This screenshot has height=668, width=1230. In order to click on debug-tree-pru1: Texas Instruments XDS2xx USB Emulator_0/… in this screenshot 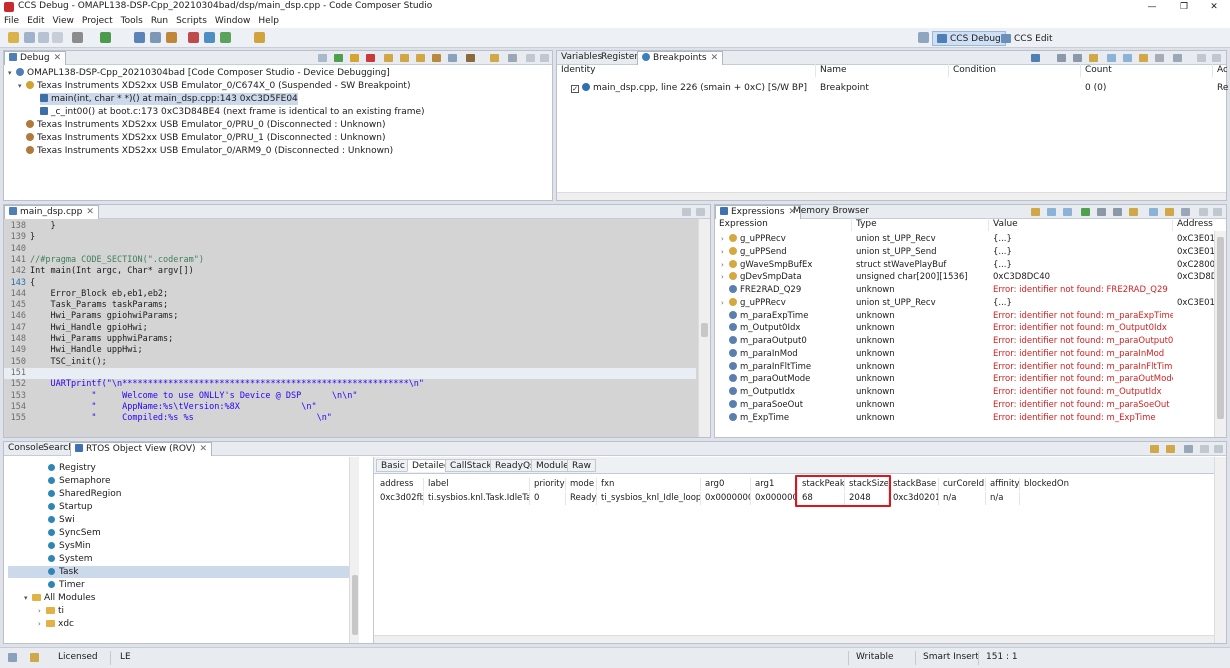, I will do `click(206, 138)`.